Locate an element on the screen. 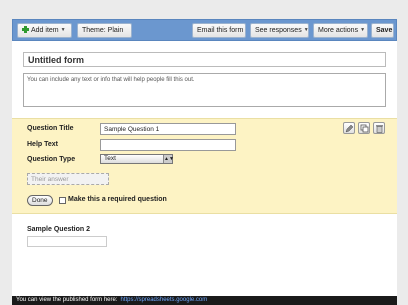 This screenshot has height=305, width=408. dropdown-arrow-icon: ▲▼ is located at coordinates (168, 159).